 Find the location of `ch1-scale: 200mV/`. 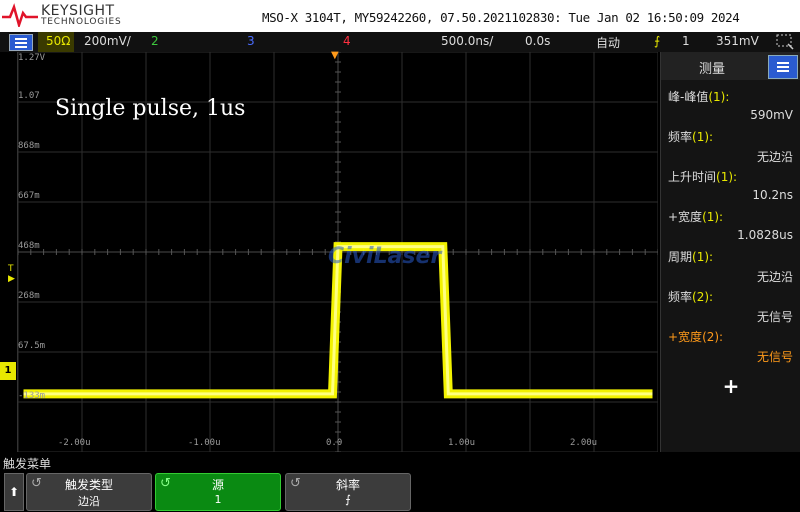

ch1-scale: 200mV/ is located at coordinates (107, 41).